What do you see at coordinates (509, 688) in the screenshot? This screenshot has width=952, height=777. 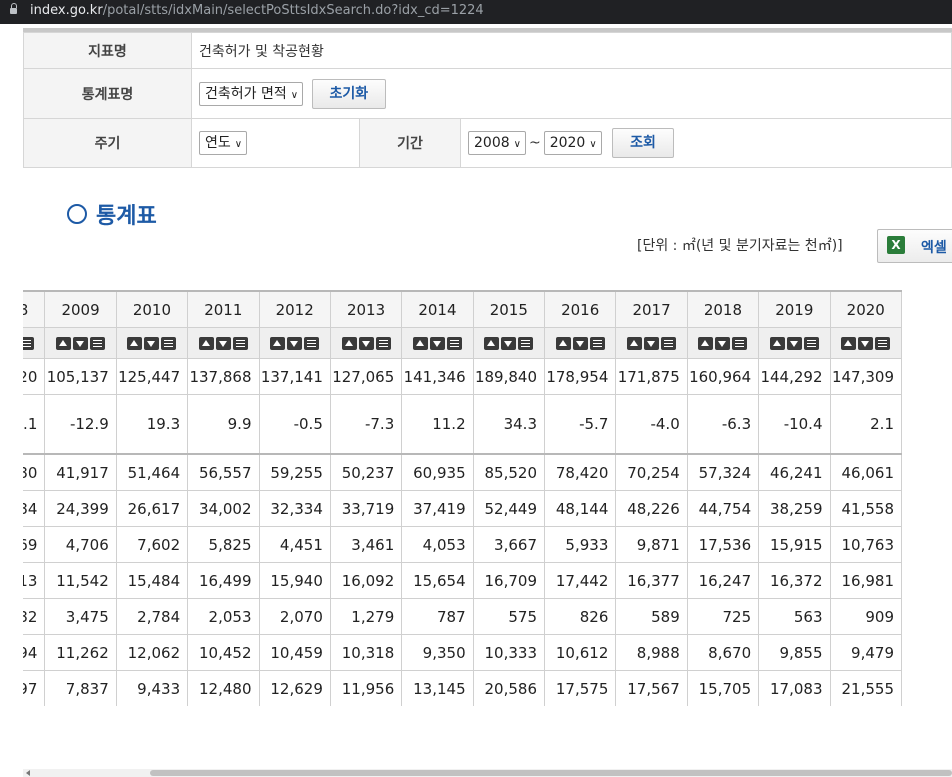 I see `table-cell: 20,586` at bounding box center [509, 688].